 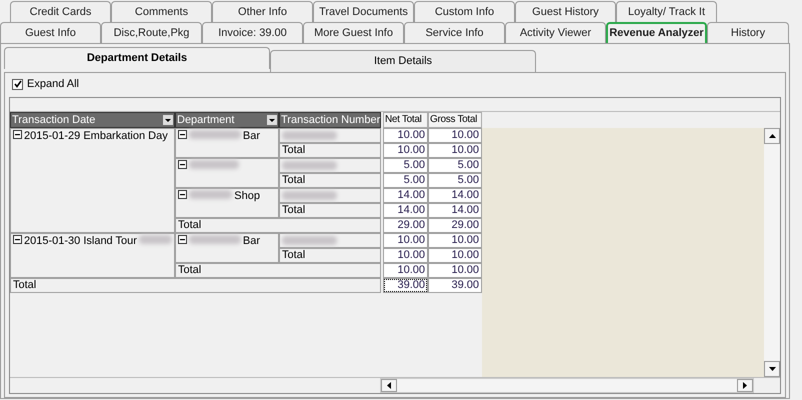 I want to click on column-header: Department, so click(x=227, y=120).